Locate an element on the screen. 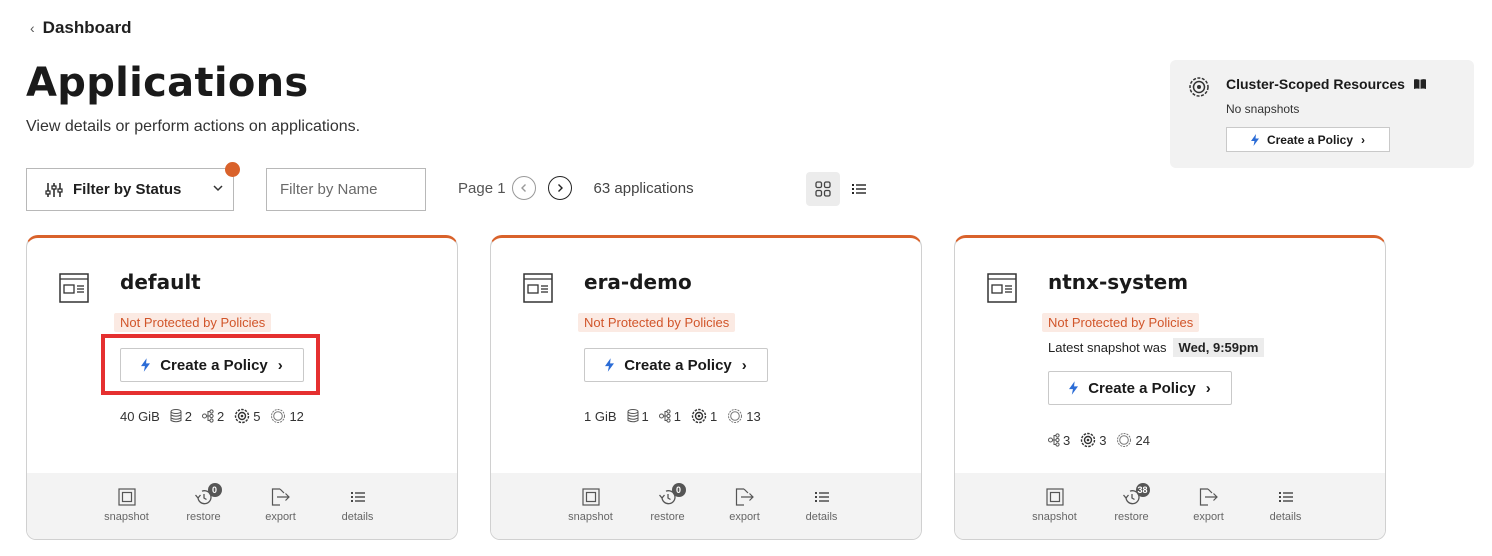 This screenshot has width=1492, height=556. back-to-dashboard-link: ‹ Dashboard is located at coordinates (80, 28).